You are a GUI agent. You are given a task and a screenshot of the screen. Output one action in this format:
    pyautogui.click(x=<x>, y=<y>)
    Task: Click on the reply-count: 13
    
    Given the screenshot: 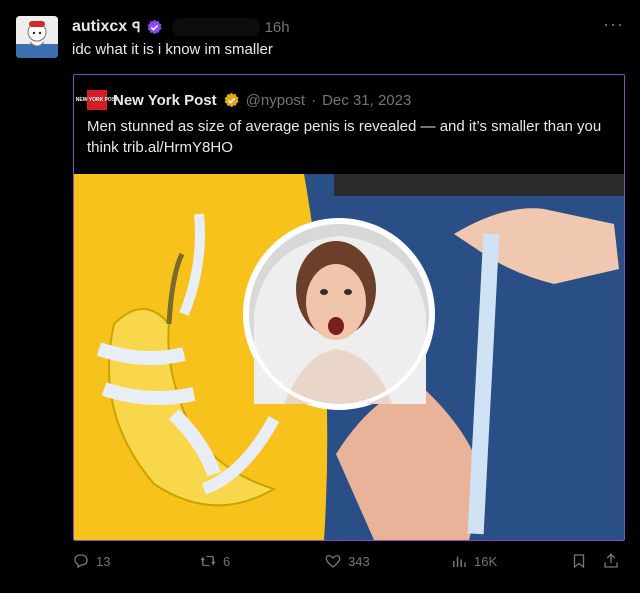 What is the action you would take?
    pyautogui.click(x=103, y=561)
    